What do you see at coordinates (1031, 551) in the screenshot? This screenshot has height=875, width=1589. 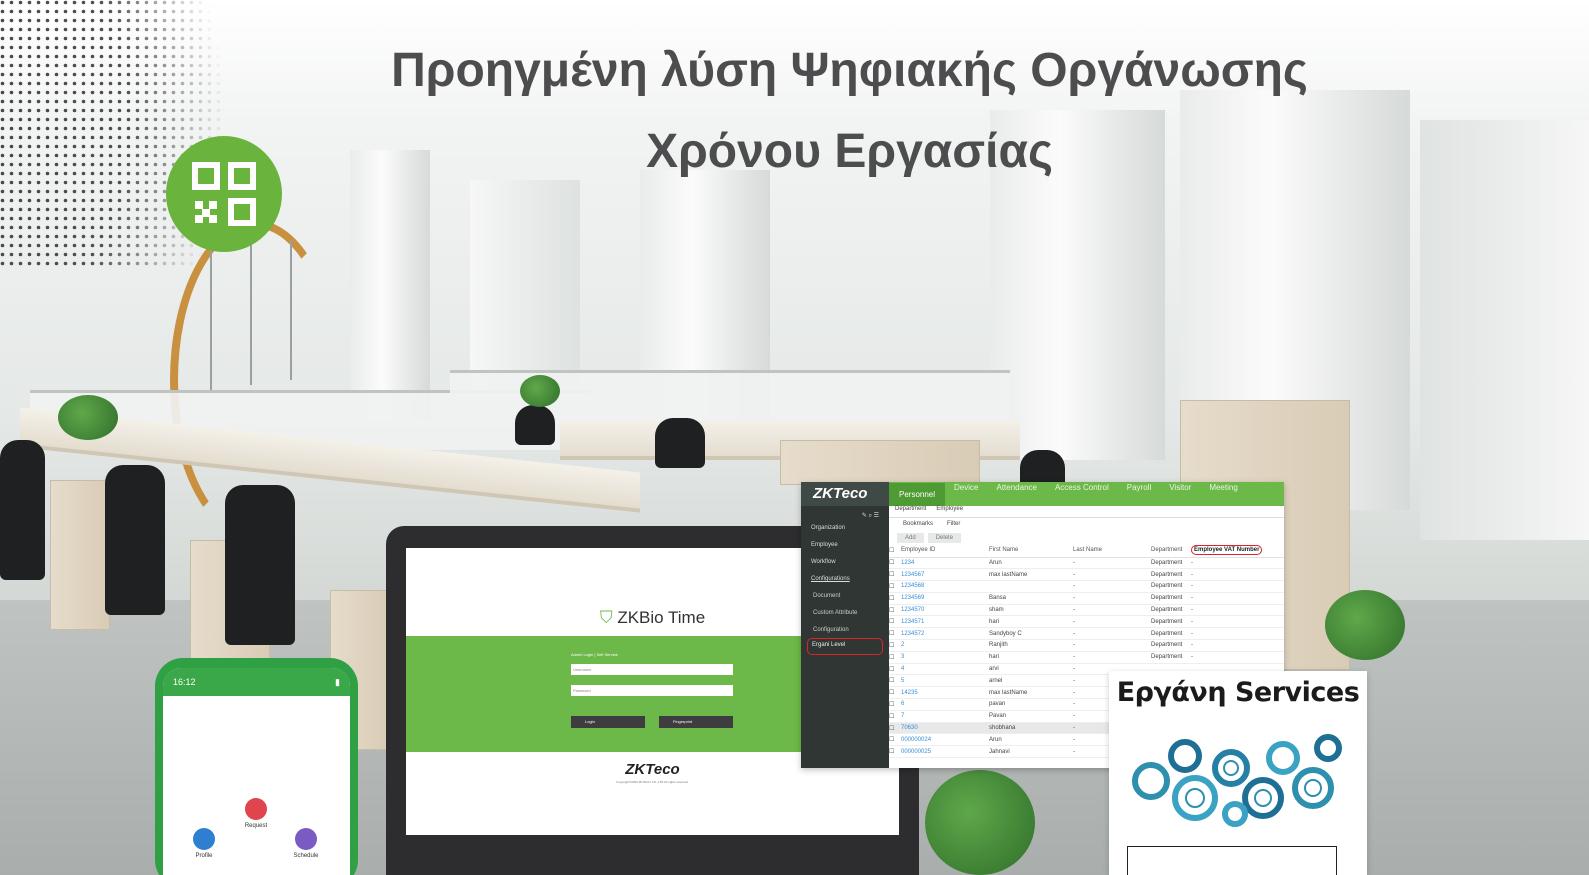 I see `column-first-name: First Name` at bounding box center [1031, 551].